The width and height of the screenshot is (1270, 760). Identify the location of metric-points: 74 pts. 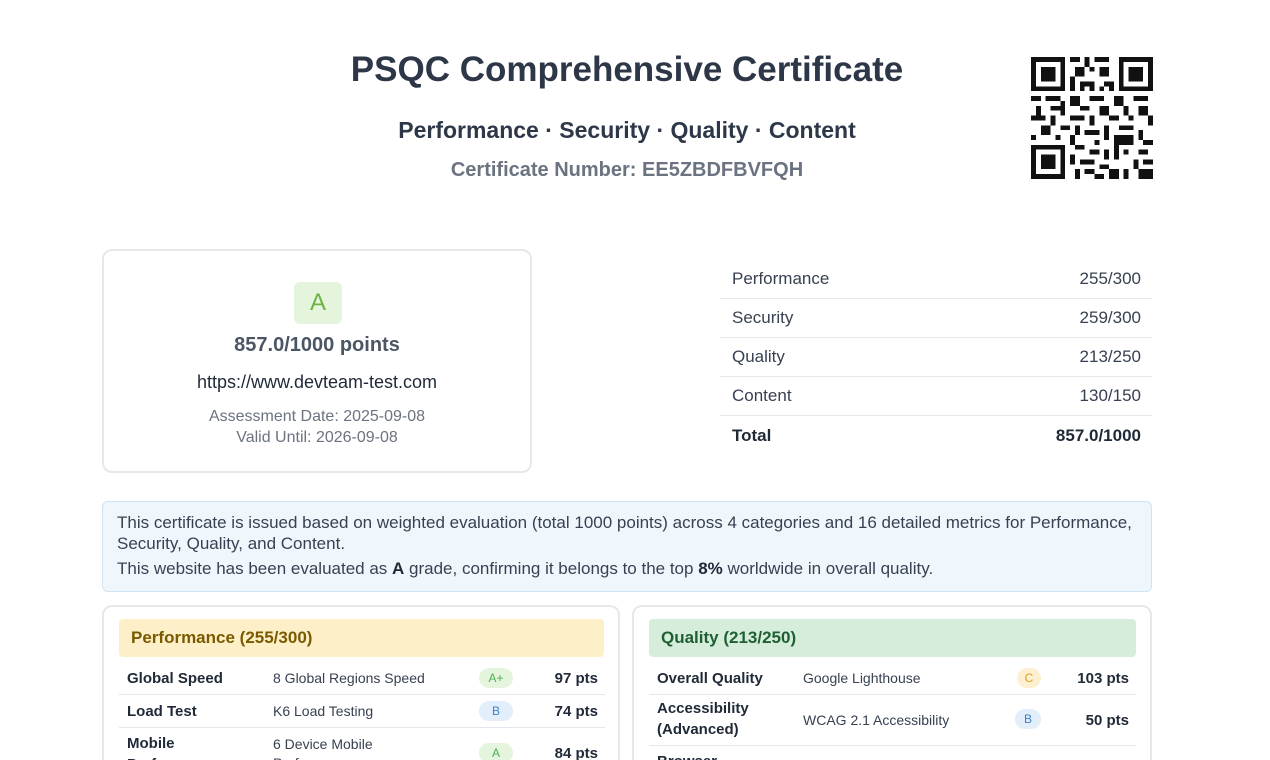
(576, 711).